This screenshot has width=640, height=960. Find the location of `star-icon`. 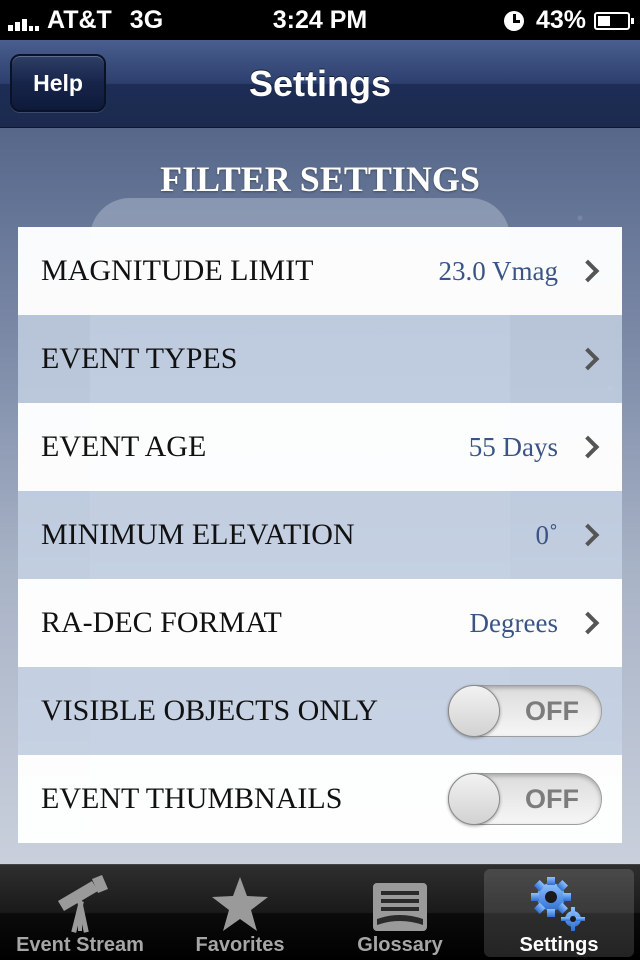

star-icon is located at coordinates (240, 906).